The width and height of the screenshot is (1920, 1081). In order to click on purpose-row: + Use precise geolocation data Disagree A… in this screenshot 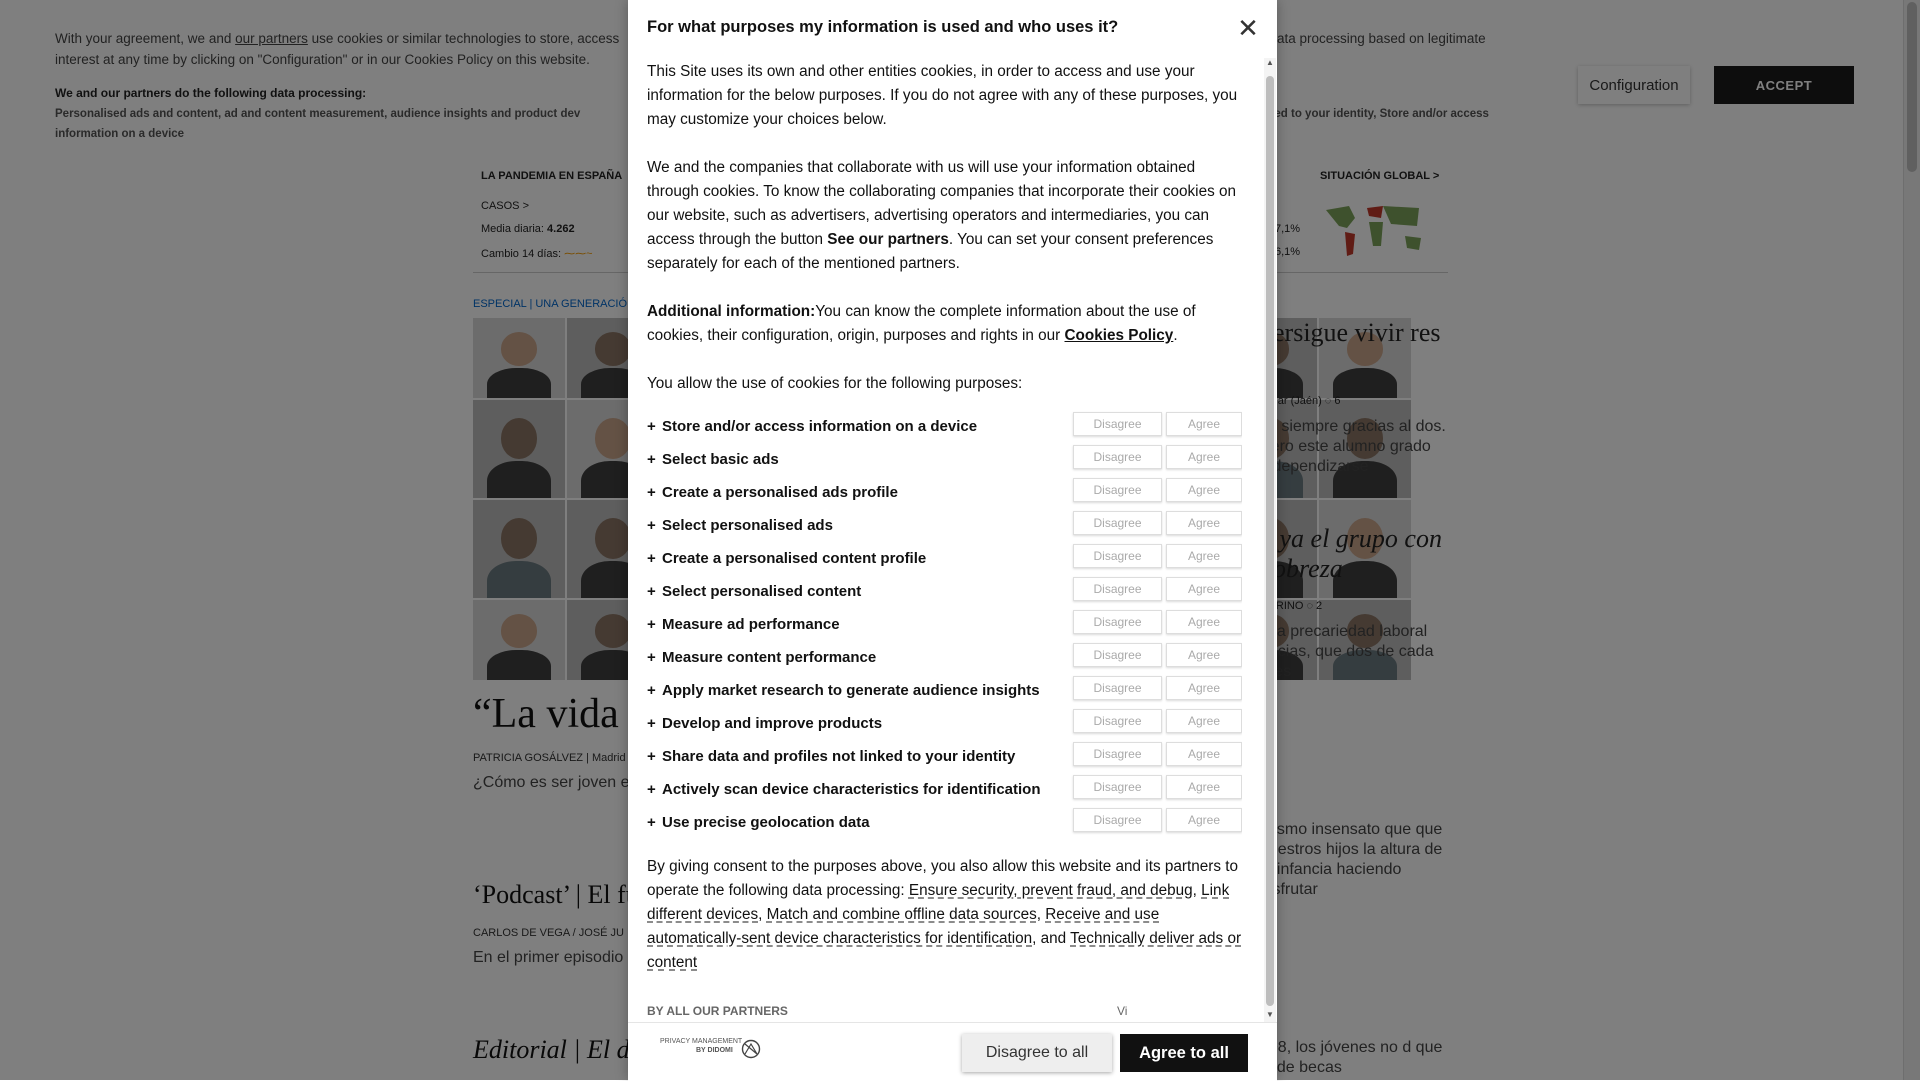, I will do `click(944, 824)`.